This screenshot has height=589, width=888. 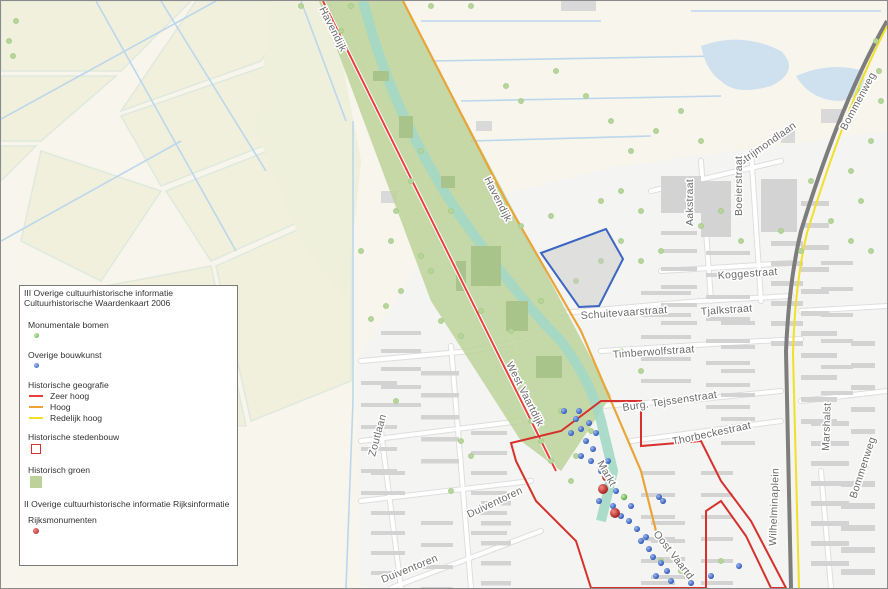 What do you see at coordinates (36, 417) in the screenshot?
I see `yellow-line-icon` at bounding box center [36, 417].